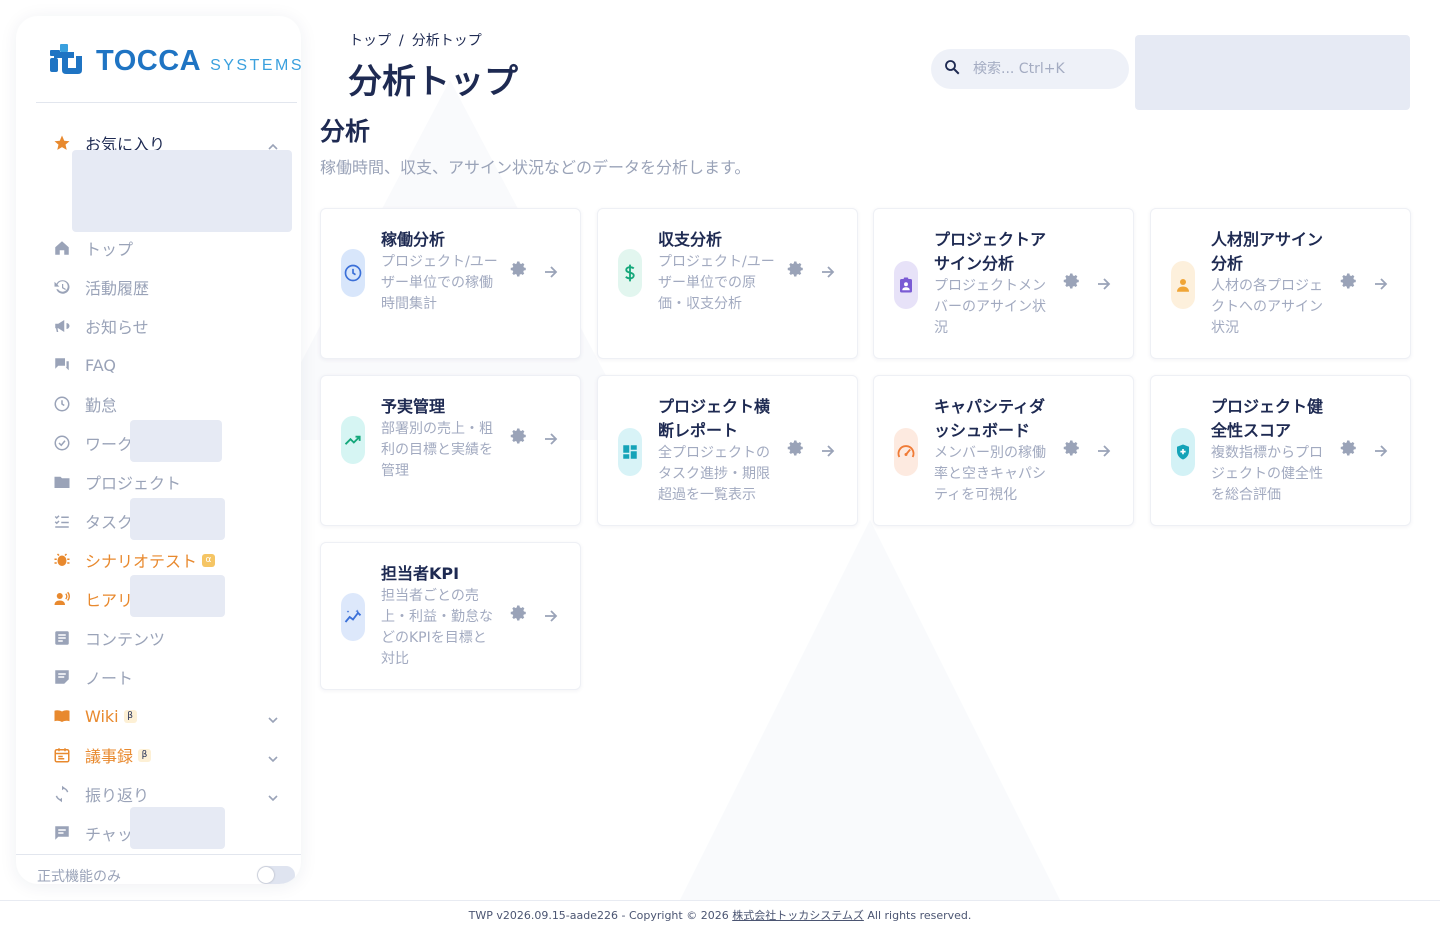 Image resolution: width=1440 pixels, height=929 pixels. Describe the element at coordinates (255, 65) in the screenshot. I see `logo-subname: SYSTEMS` at that location.